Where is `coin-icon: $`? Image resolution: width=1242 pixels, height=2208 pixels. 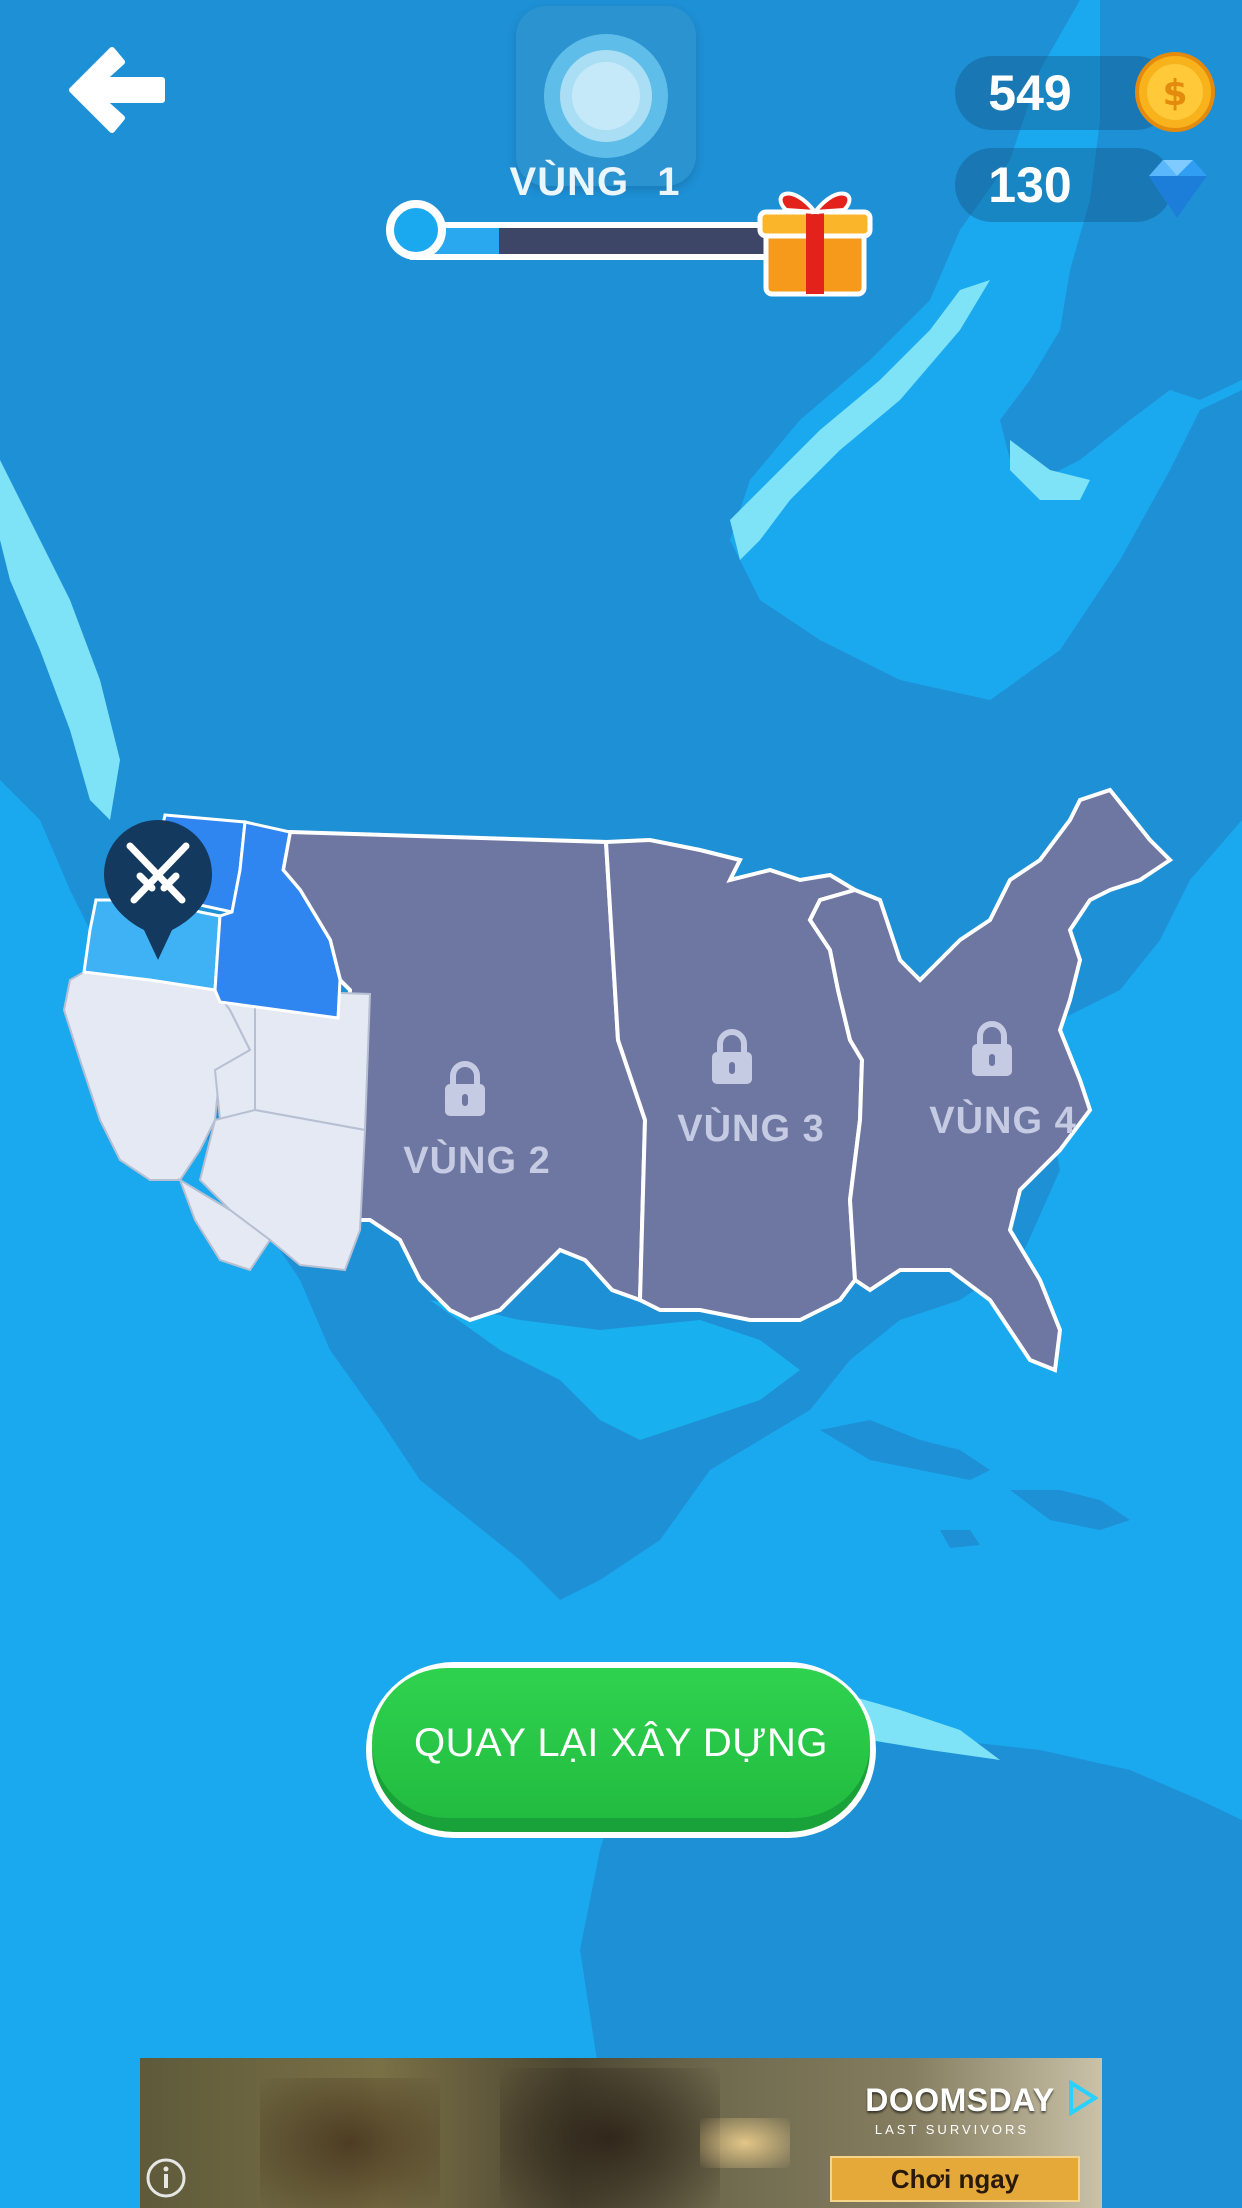 coin-icon: $ is located at coordinates (1175, 92).